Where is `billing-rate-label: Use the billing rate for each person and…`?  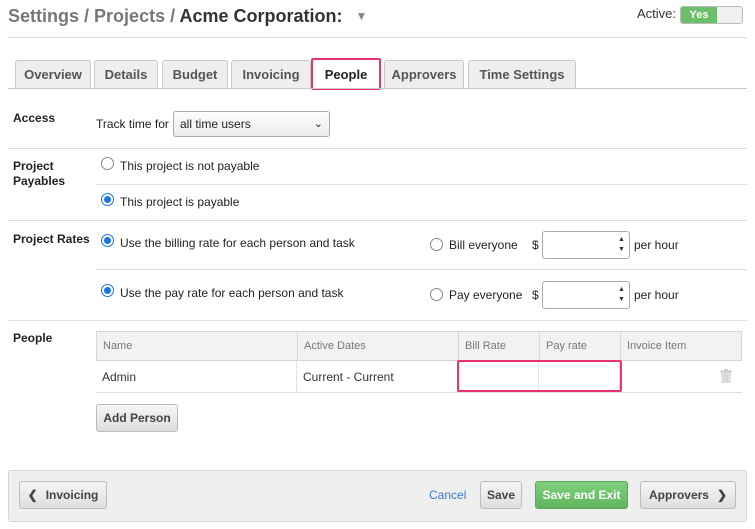
billing-rate-label: Use the billing rate for each person and… is located at coordinates (237, 243).